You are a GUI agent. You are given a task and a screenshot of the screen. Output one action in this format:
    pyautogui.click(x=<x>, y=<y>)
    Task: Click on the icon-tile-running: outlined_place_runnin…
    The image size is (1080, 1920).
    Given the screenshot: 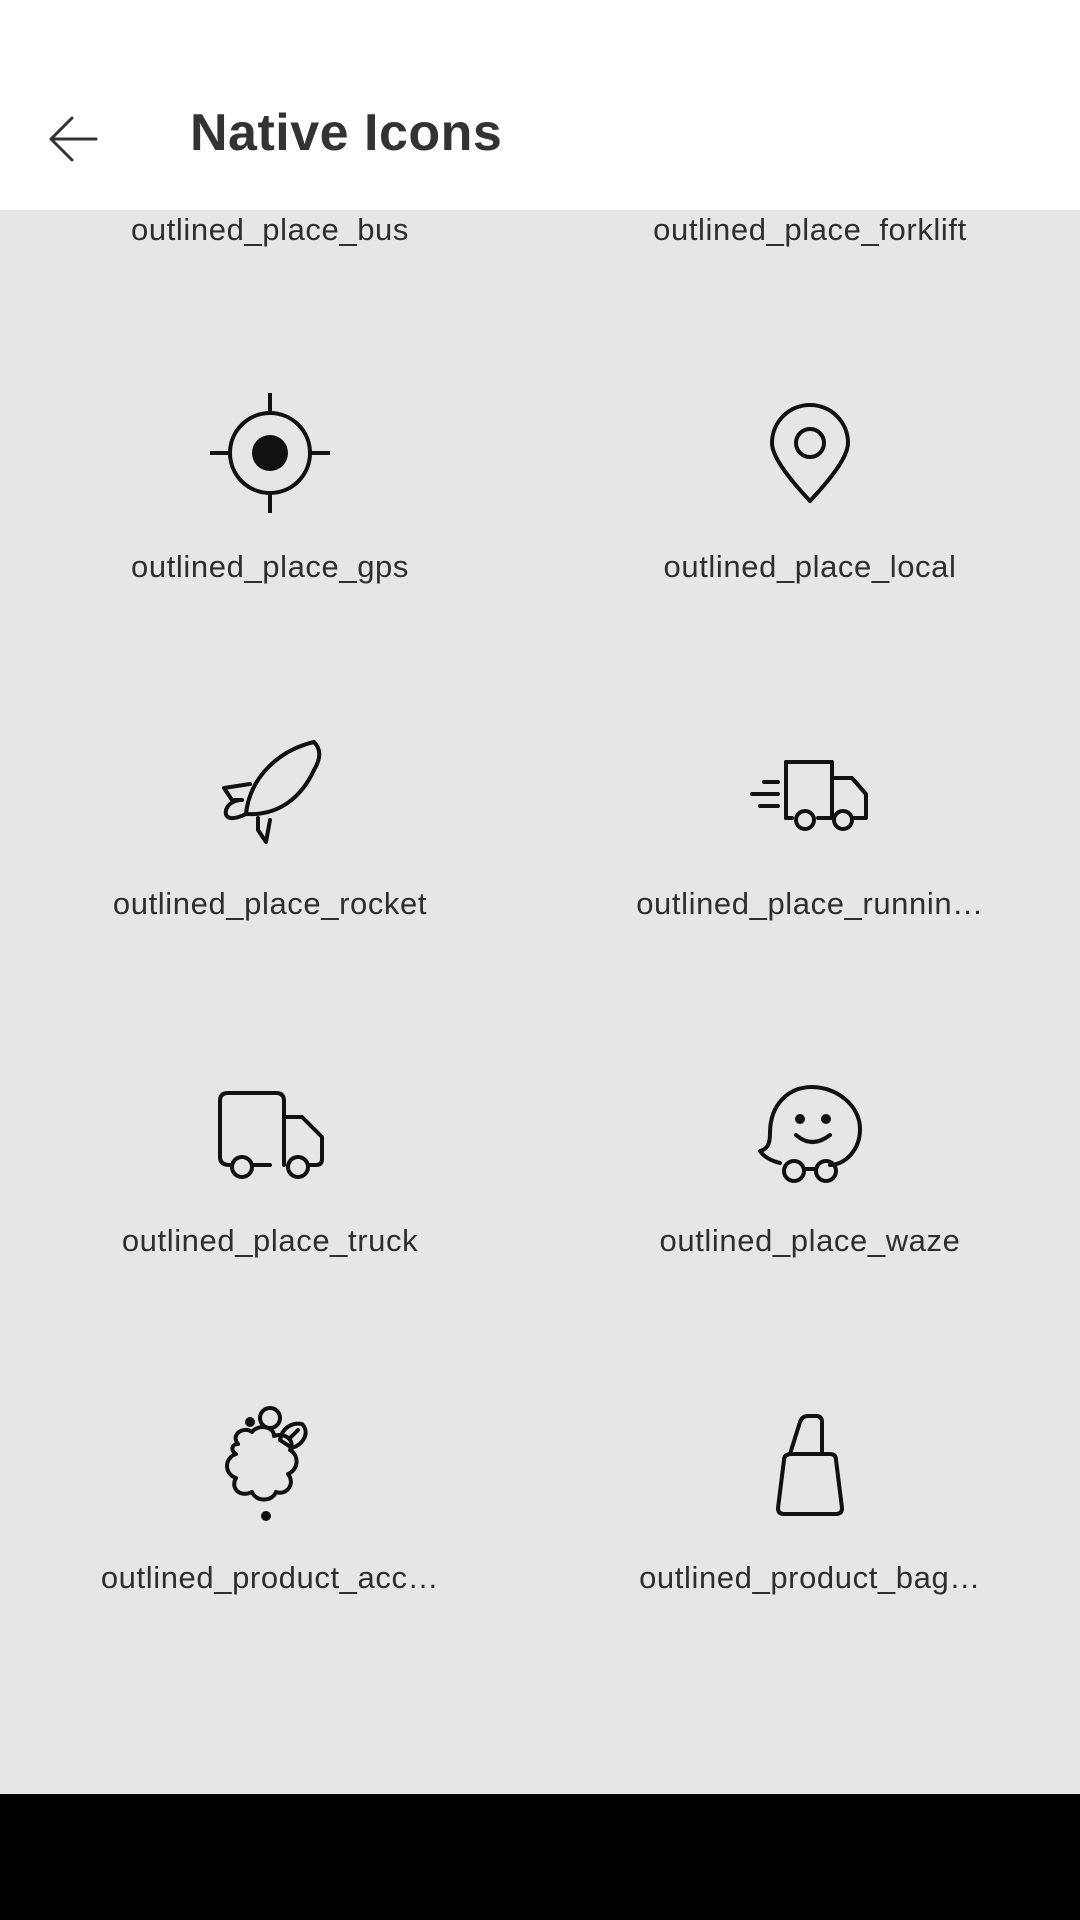 What is the action you would take?
    pyautogui.click(x=810, y=836)
    